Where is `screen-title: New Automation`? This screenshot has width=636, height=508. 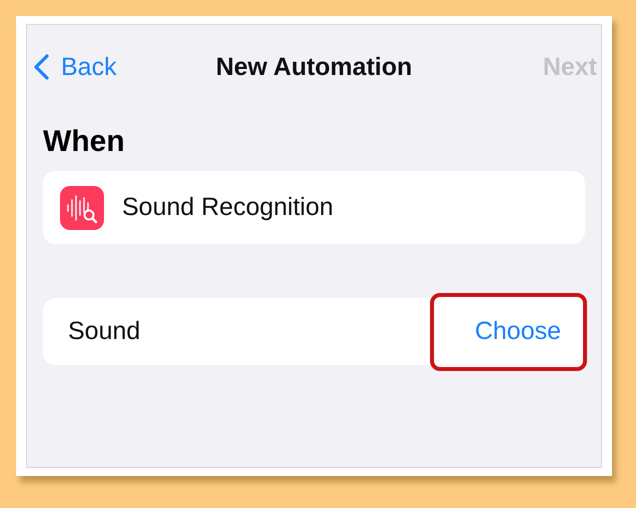 screen-title: New Automation is located at coordinates (314, 67).